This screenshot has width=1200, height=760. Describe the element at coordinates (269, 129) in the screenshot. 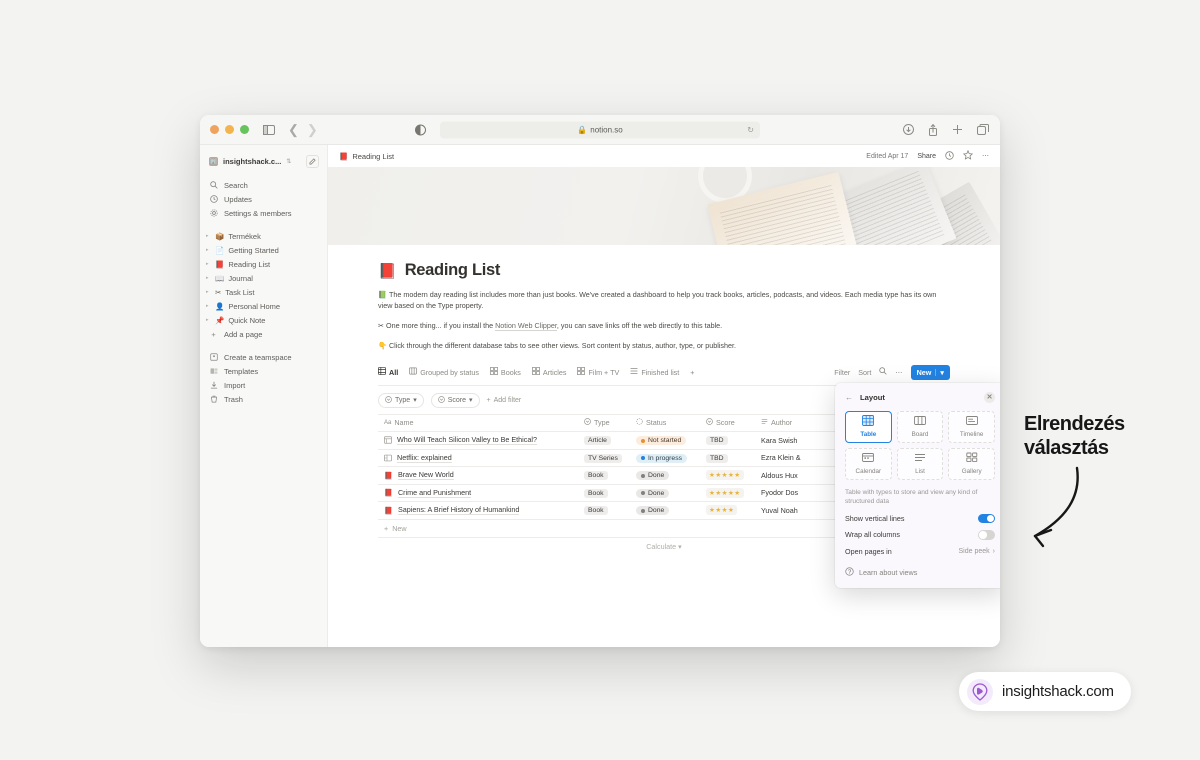

I see `sidebar-toggle-icon` at that location.